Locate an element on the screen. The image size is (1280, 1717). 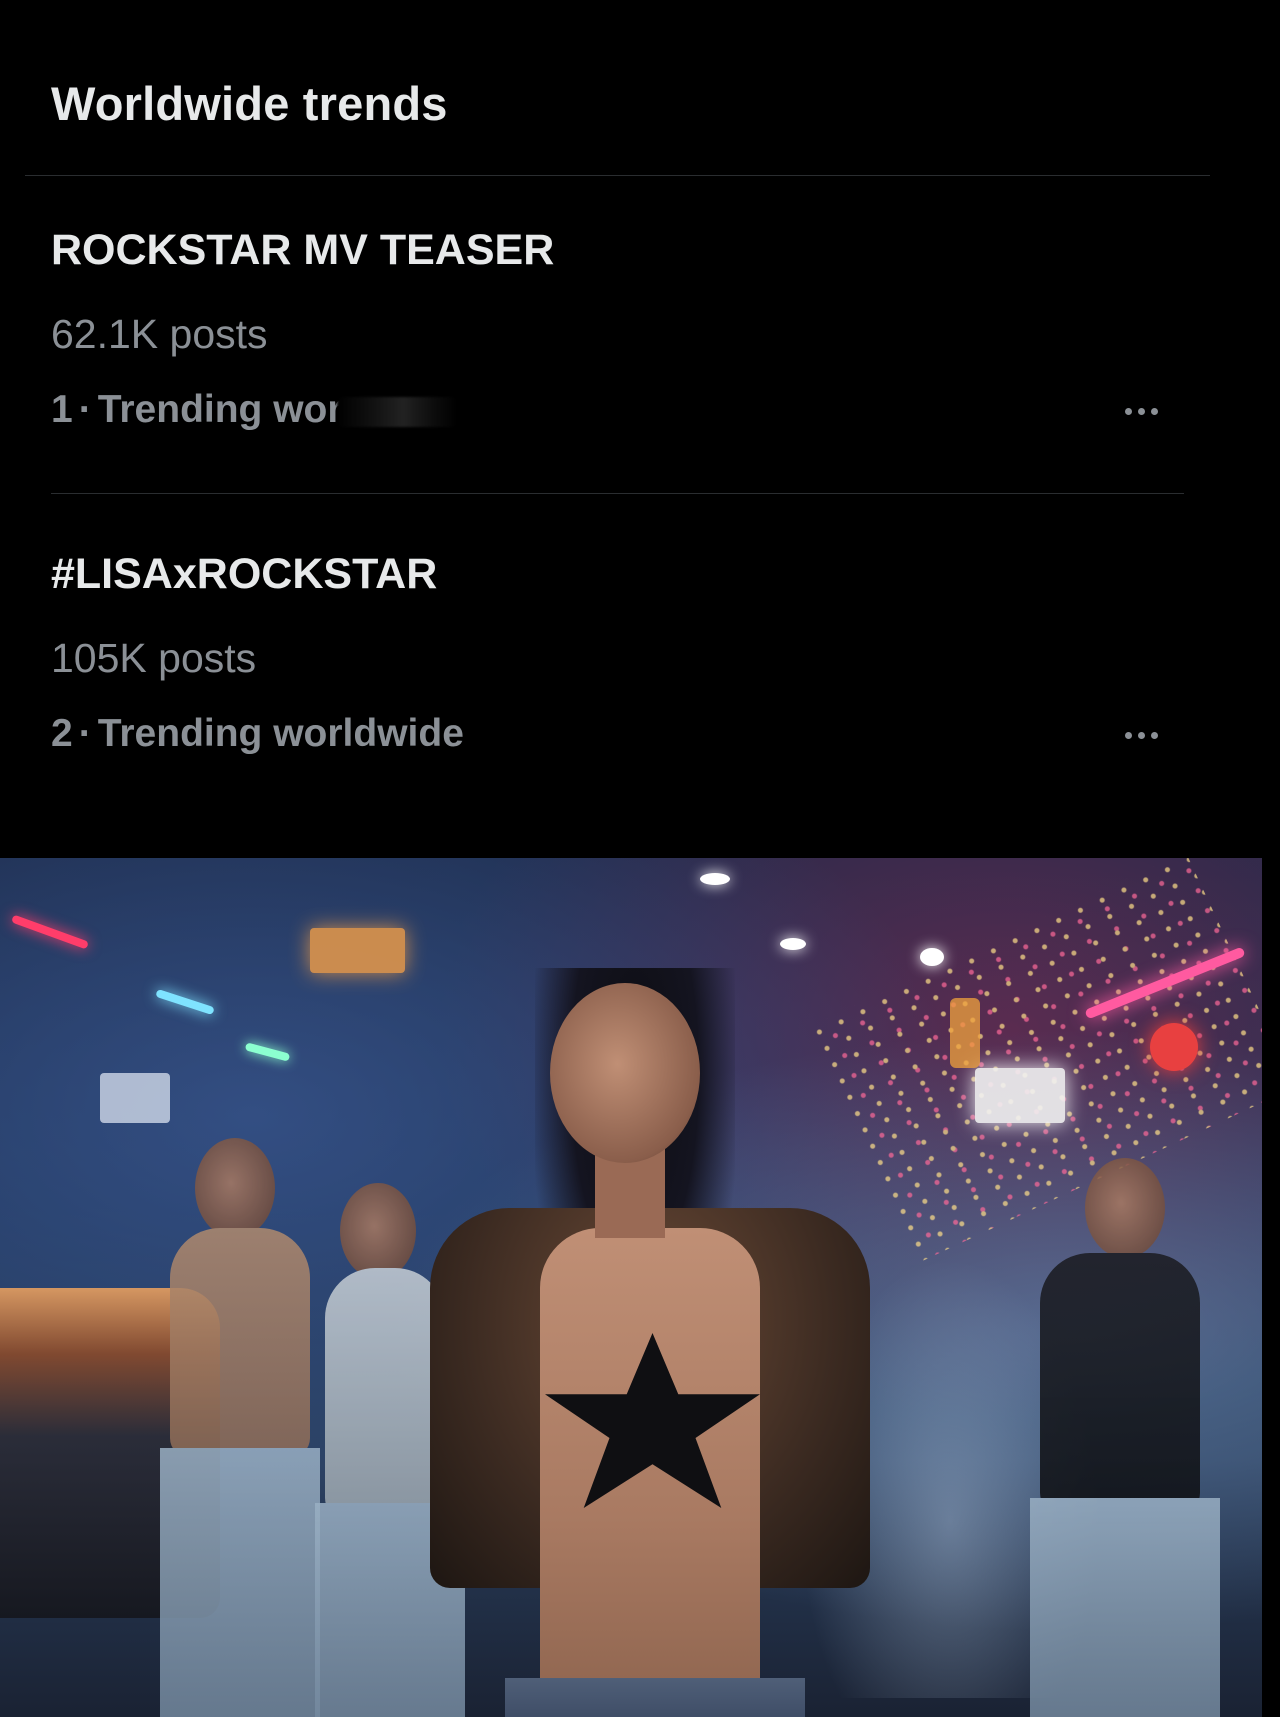
trend-rank: 1 is located at coordinates (62, 409).